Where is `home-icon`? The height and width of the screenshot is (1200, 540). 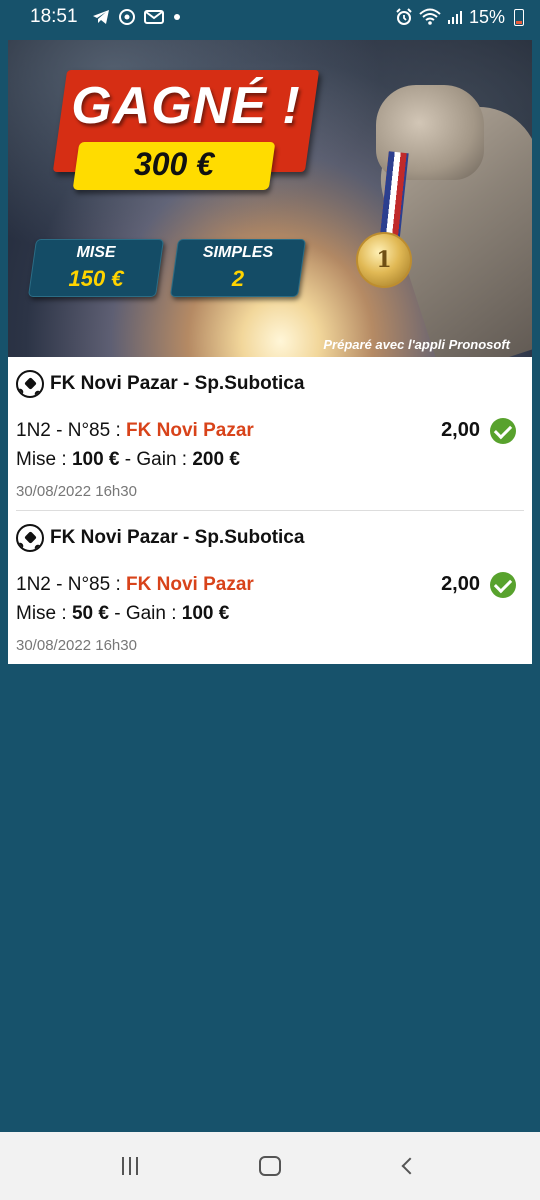
home-icon is located at coordinates (270, 1166).